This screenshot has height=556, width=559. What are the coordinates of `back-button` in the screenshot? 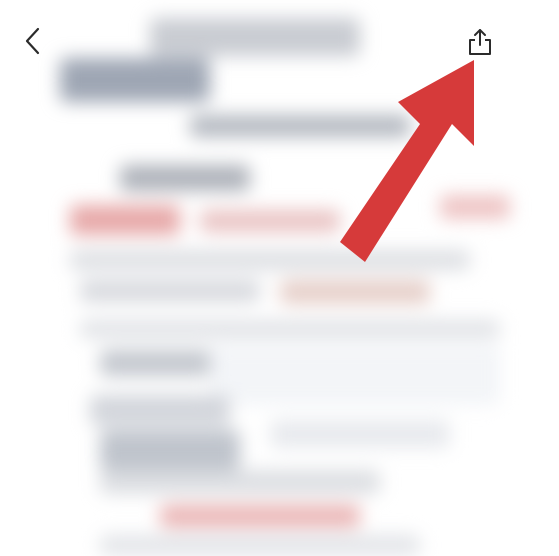 It's located at (33, 41).